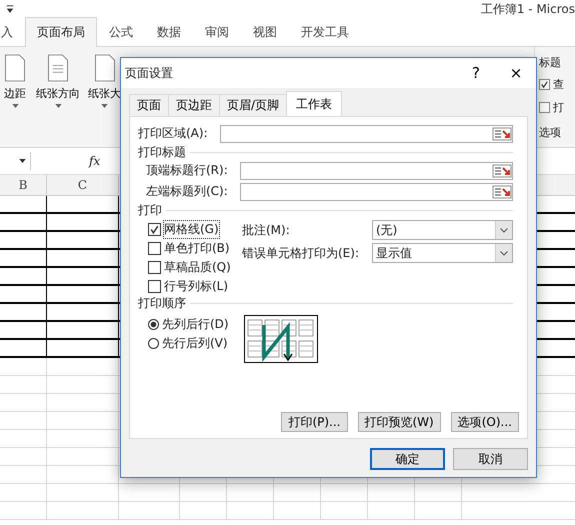 The height and width of the screenshot is (525, 575). I want to click on checkbox-label: 单色打印(B), so click(197, 248).